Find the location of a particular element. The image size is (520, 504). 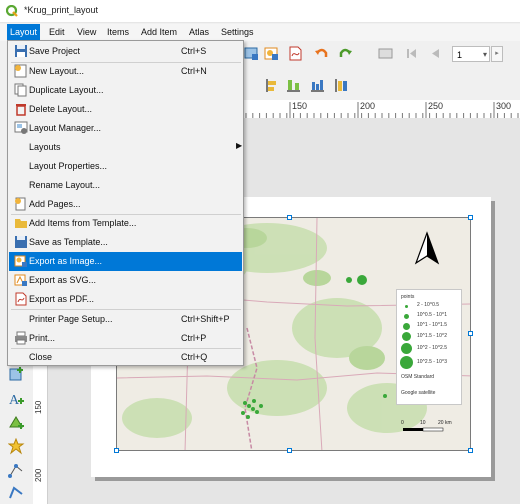

map-item-icon is located at coordinates (251, 53).